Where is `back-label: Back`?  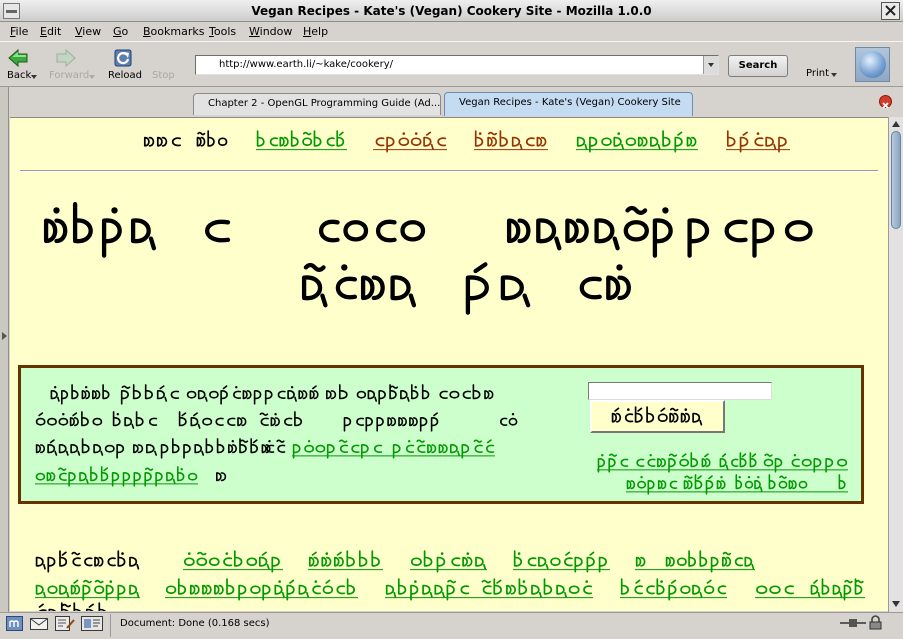
back-label: Back is located at coordinates (19, 75).